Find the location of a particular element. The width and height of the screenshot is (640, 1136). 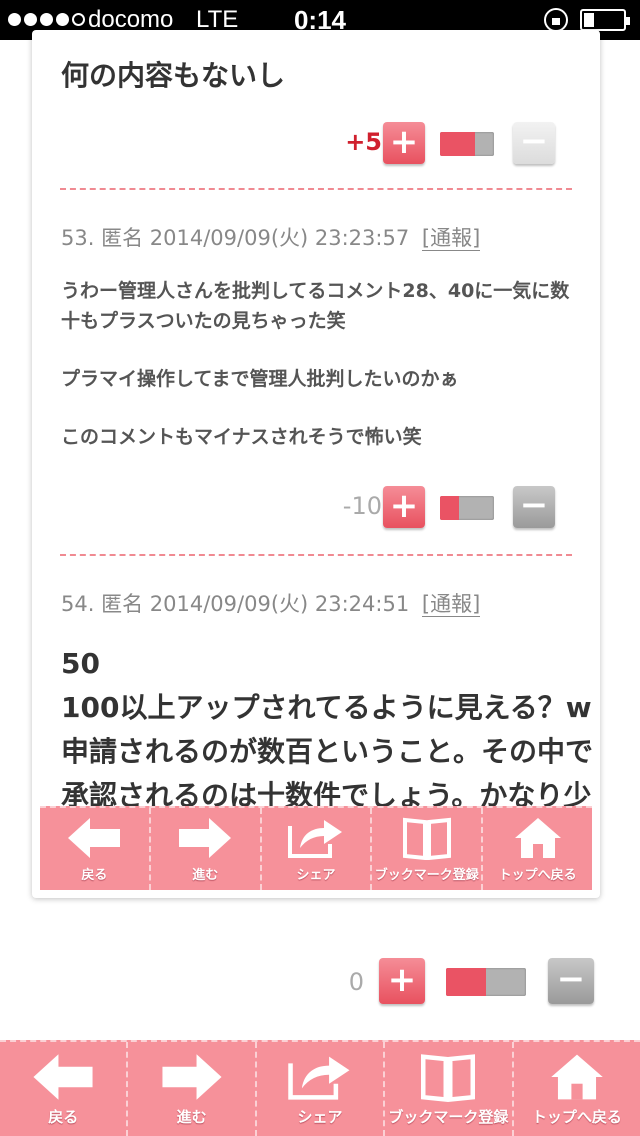

comment-datetime: 2014/09/09(火) 23:23:57 is located at coordinates (279, 238).